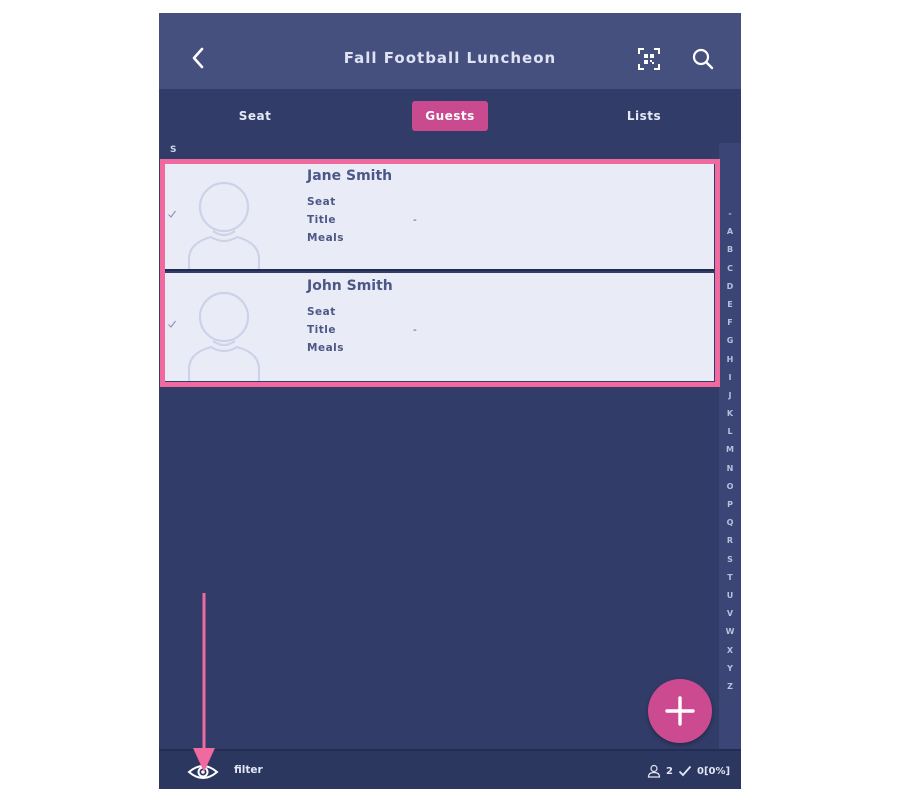 The width and height of the screenshot is (900, 802). What do you see at coordinates (729, 305) in the screenshot?
I see `alphabet-index-item: E` at bounding box center [729, 305].